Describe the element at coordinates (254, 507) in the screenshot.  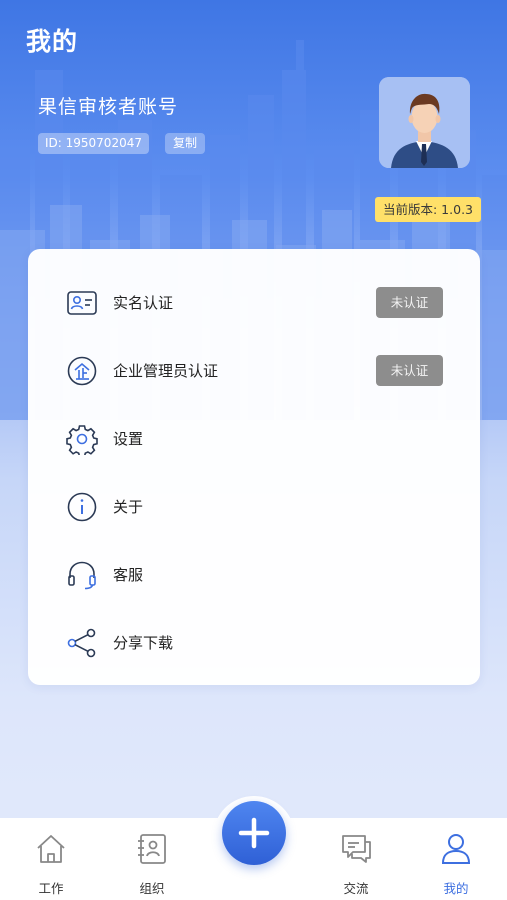
I see `menu-item-about: 关于` at that location.